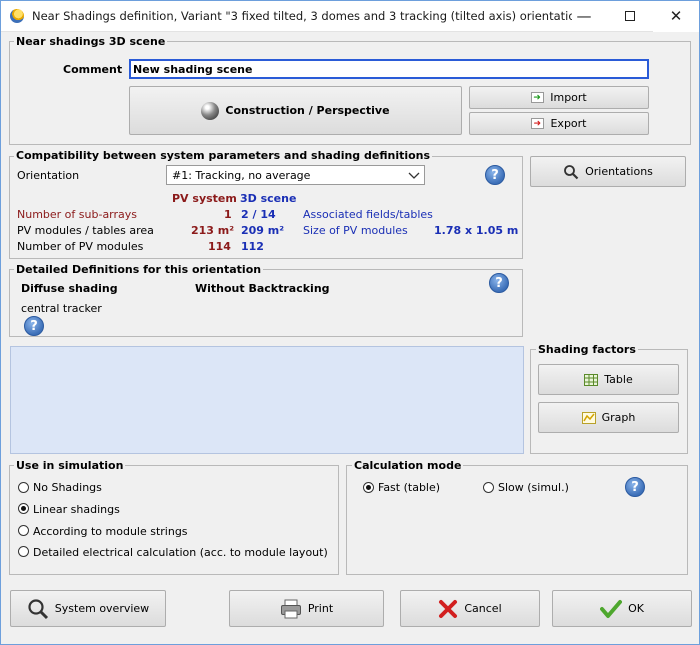 The image size is (700, 645). Describe the element at coordinates (568, 97) in the screenshot. I see `import-label: Import` at that location.